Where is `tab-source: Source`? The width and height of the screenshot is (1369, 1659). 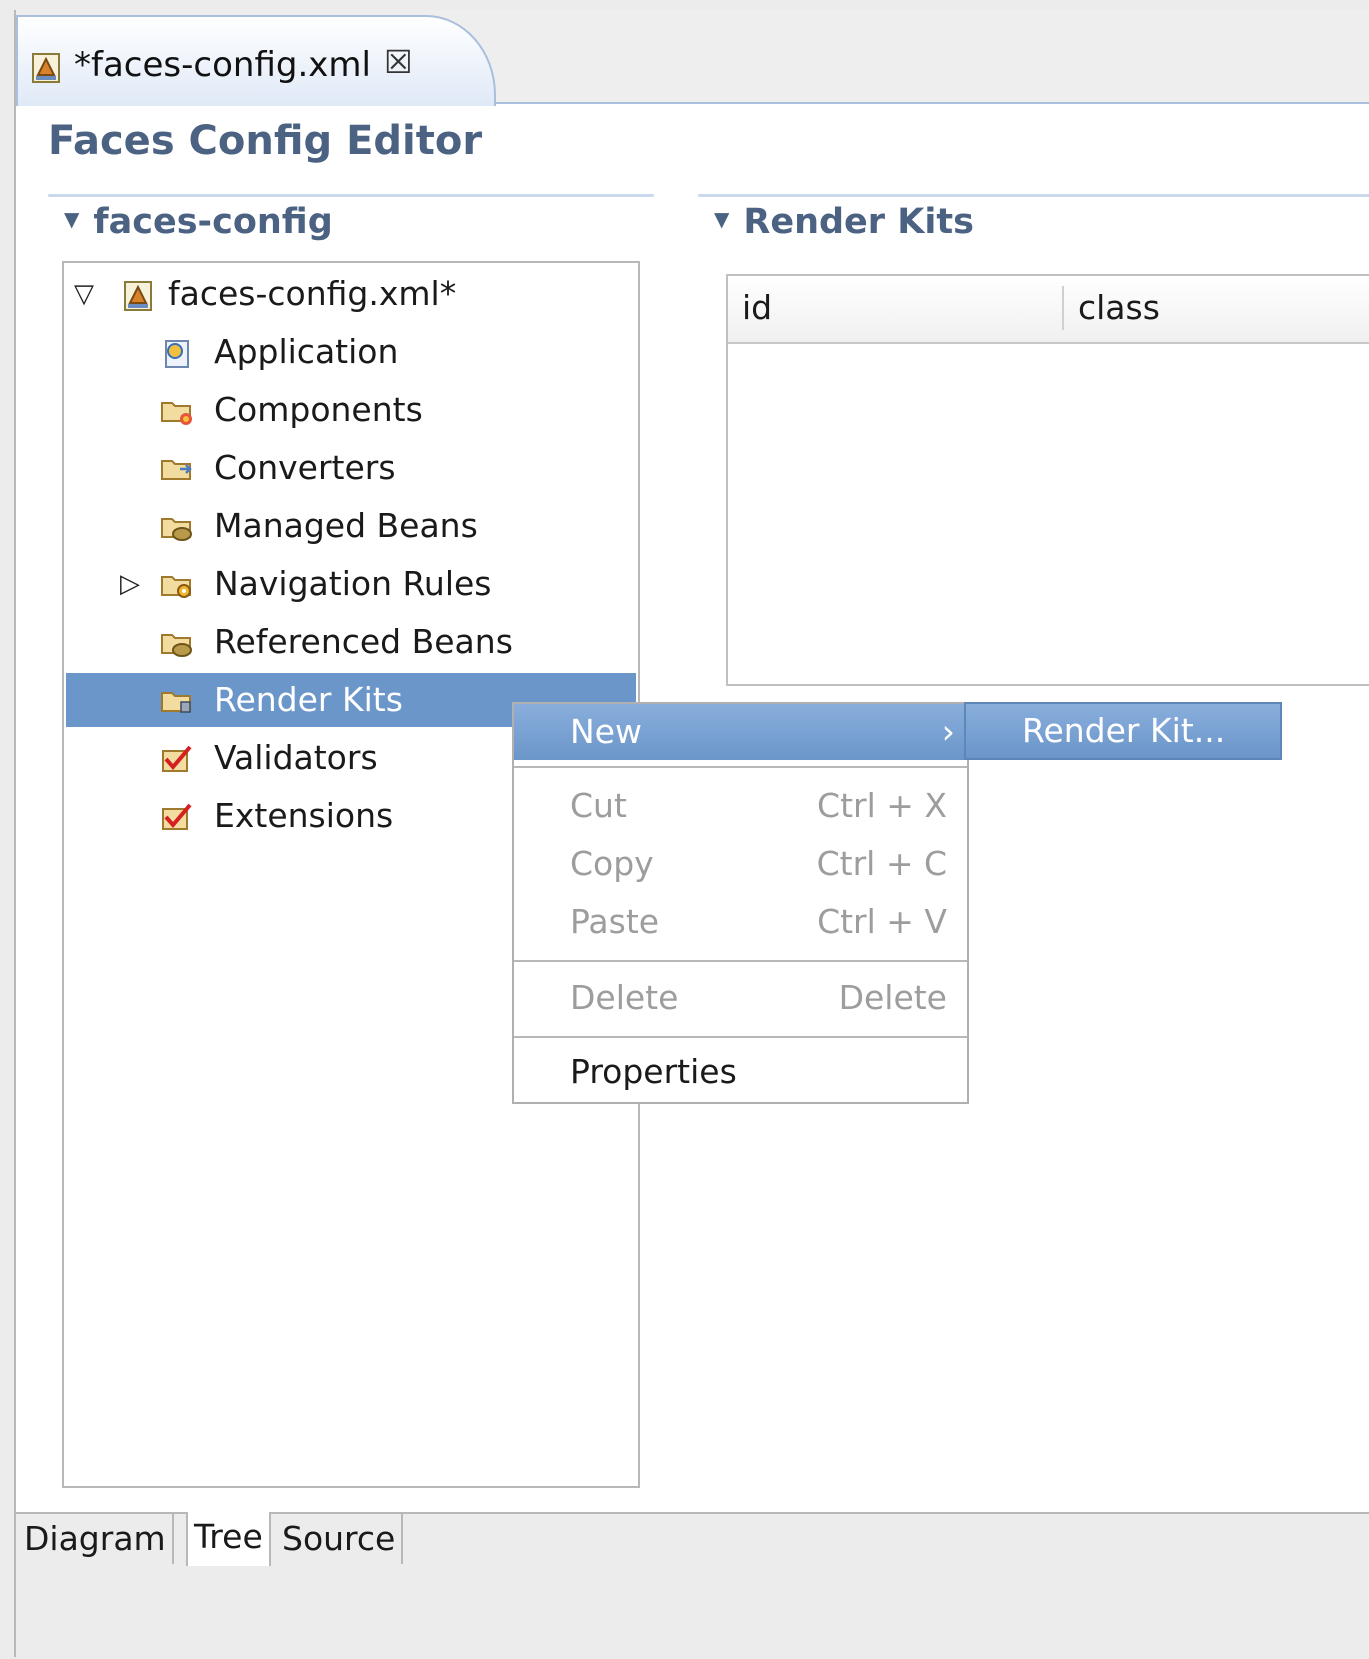 tab-source: Source is located at coordinates (340, 1539).